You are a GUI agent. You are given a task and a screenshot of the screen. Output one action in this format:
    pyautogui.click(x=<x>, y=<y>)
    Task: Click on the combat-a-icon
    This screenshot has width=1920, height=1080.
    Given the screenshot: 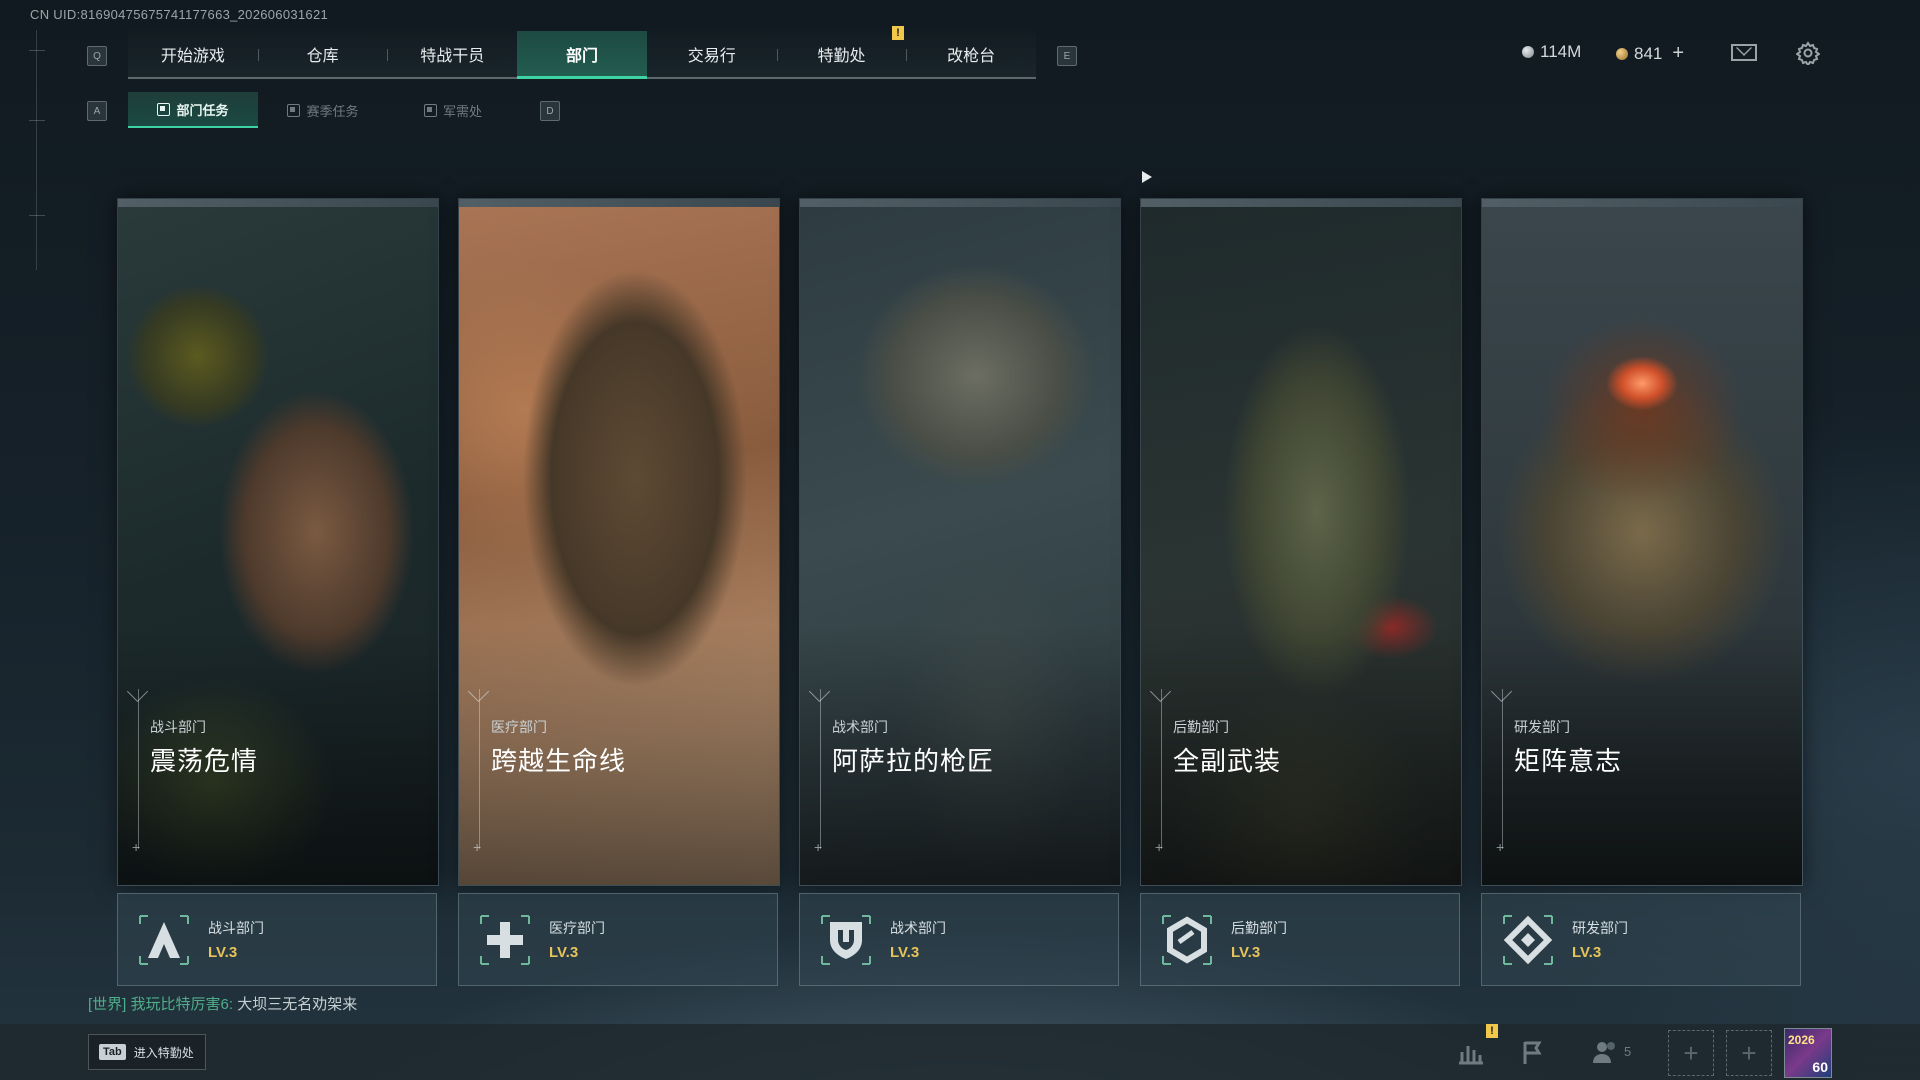 What is the action you would take?
    pyautogui.click(x=164, y=940)
    